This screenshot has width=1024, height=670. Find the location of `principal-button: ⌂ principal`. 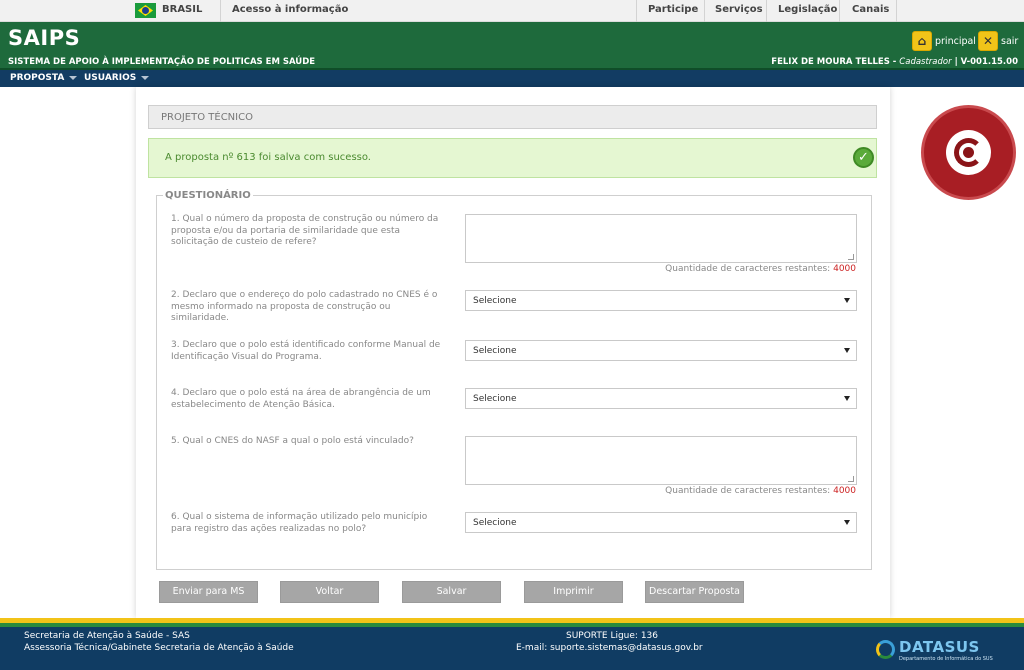

principal-button: ⌂ principal is located at coordinates (944, 41).